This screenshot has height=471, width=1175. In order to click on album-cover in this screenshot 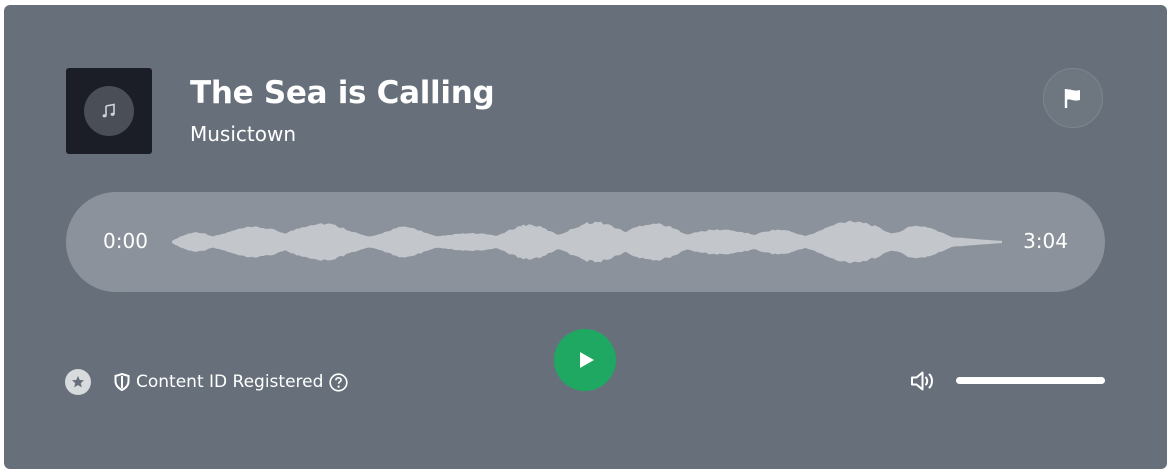, I will do `click(109, 111)`.